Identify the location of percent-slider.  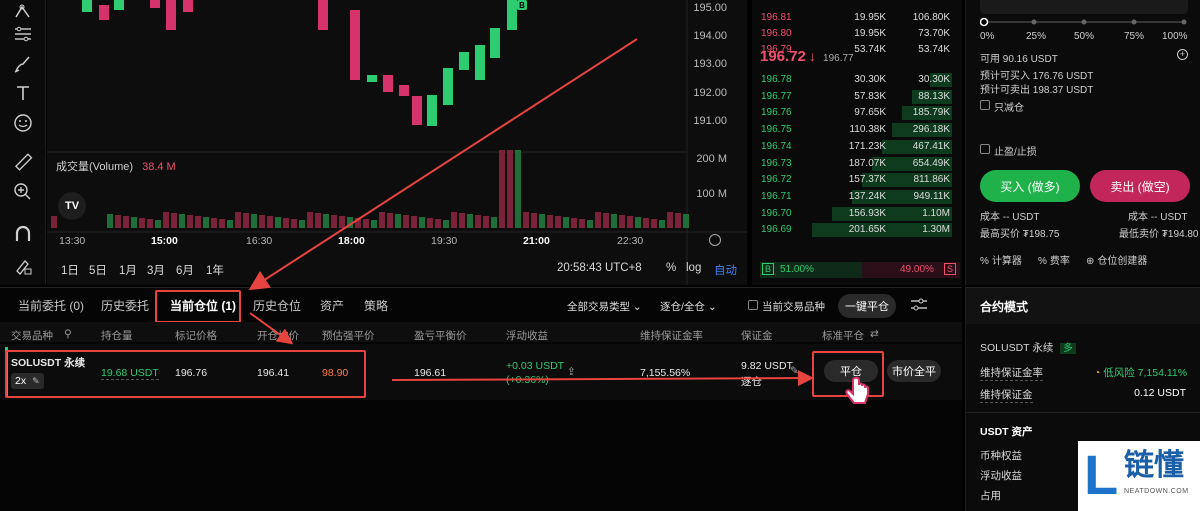
(1084, 22).